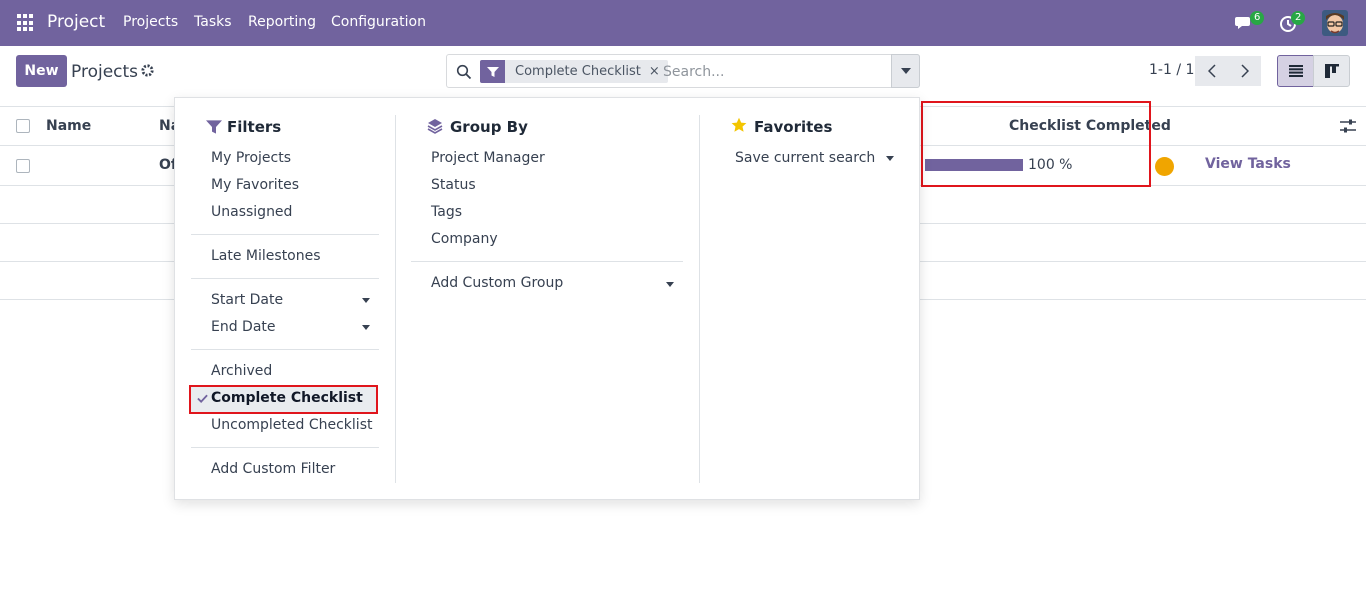 The height and width of the screenshot is (604, 1366). I want to click on star-icon, so click(739, 124).